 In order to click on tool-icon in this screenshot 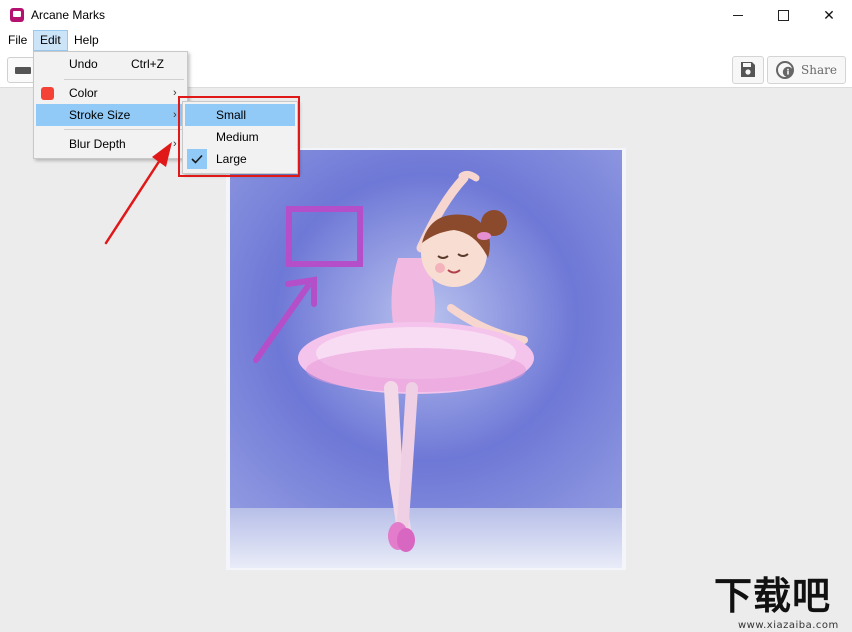, I will do `click(23, 70)`.